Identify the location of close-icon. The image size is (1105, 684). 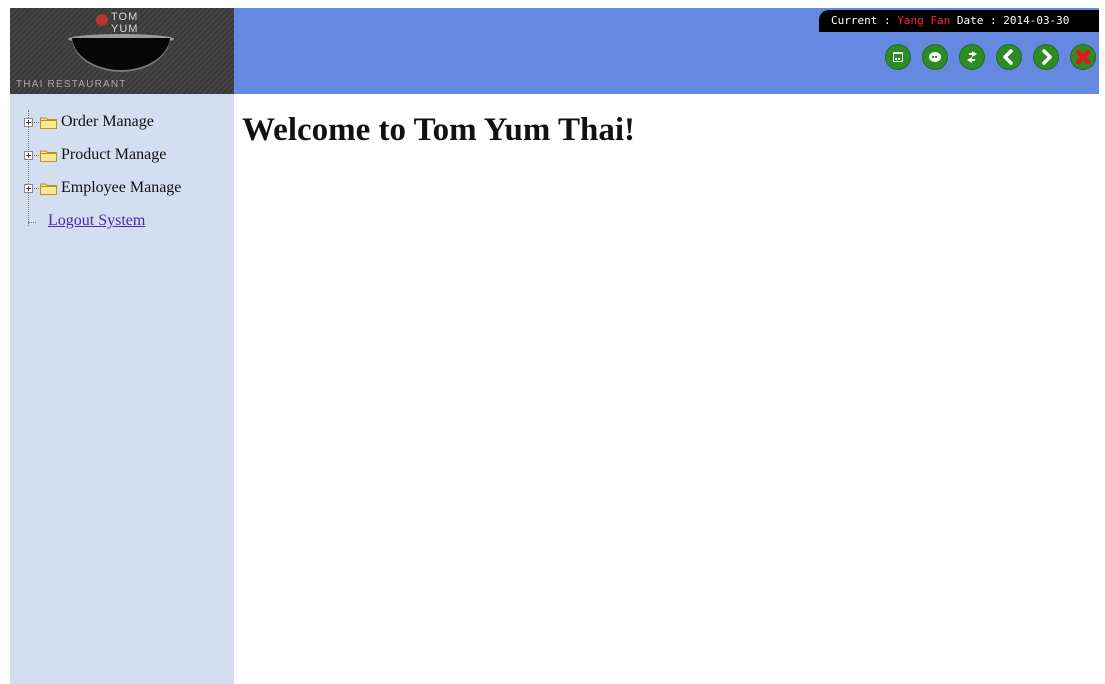
(1083, 57).